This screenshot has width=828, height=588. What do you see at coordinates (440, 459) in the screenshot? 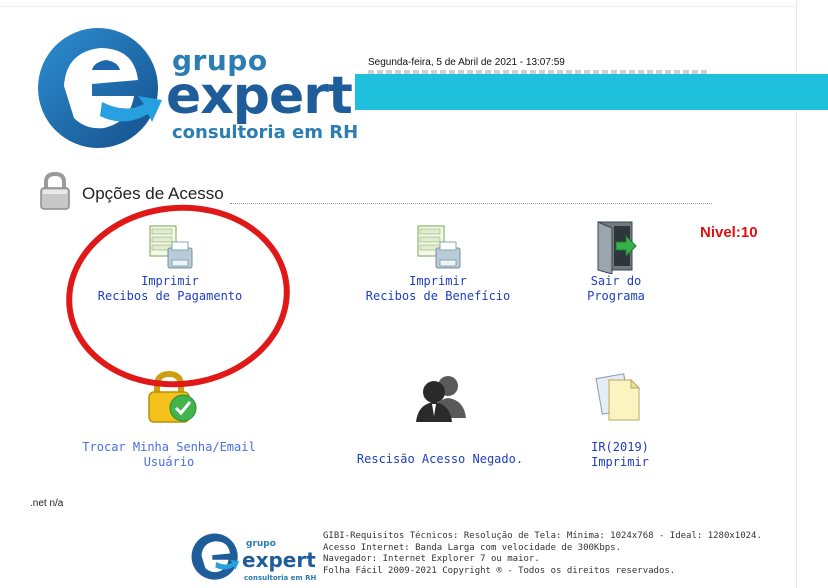
I see `item-label: Rescisão Acesso Negado.` at bounding box center [440, 459].